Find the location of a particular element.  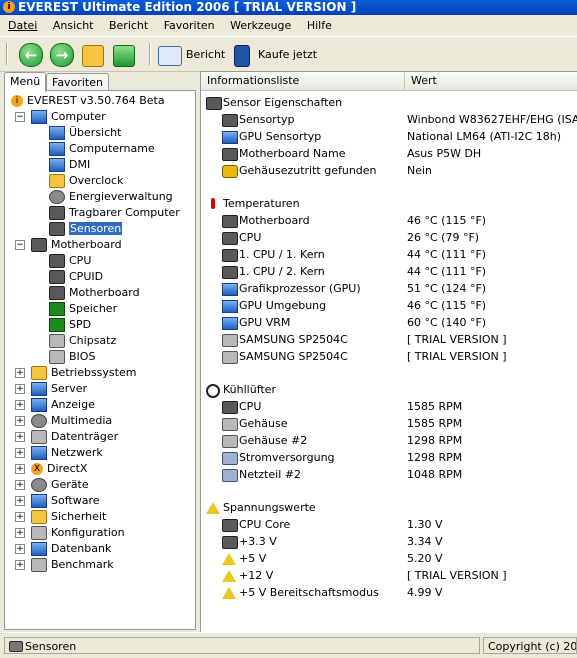

menu-ansicht: Ansicht is located at coordinates (73, 25).